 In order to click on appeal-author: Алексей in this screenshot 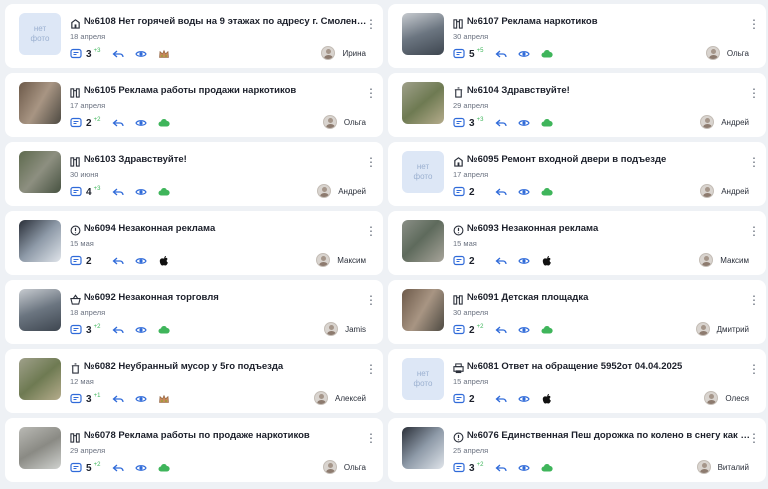, I will do `click(340, 398)`.